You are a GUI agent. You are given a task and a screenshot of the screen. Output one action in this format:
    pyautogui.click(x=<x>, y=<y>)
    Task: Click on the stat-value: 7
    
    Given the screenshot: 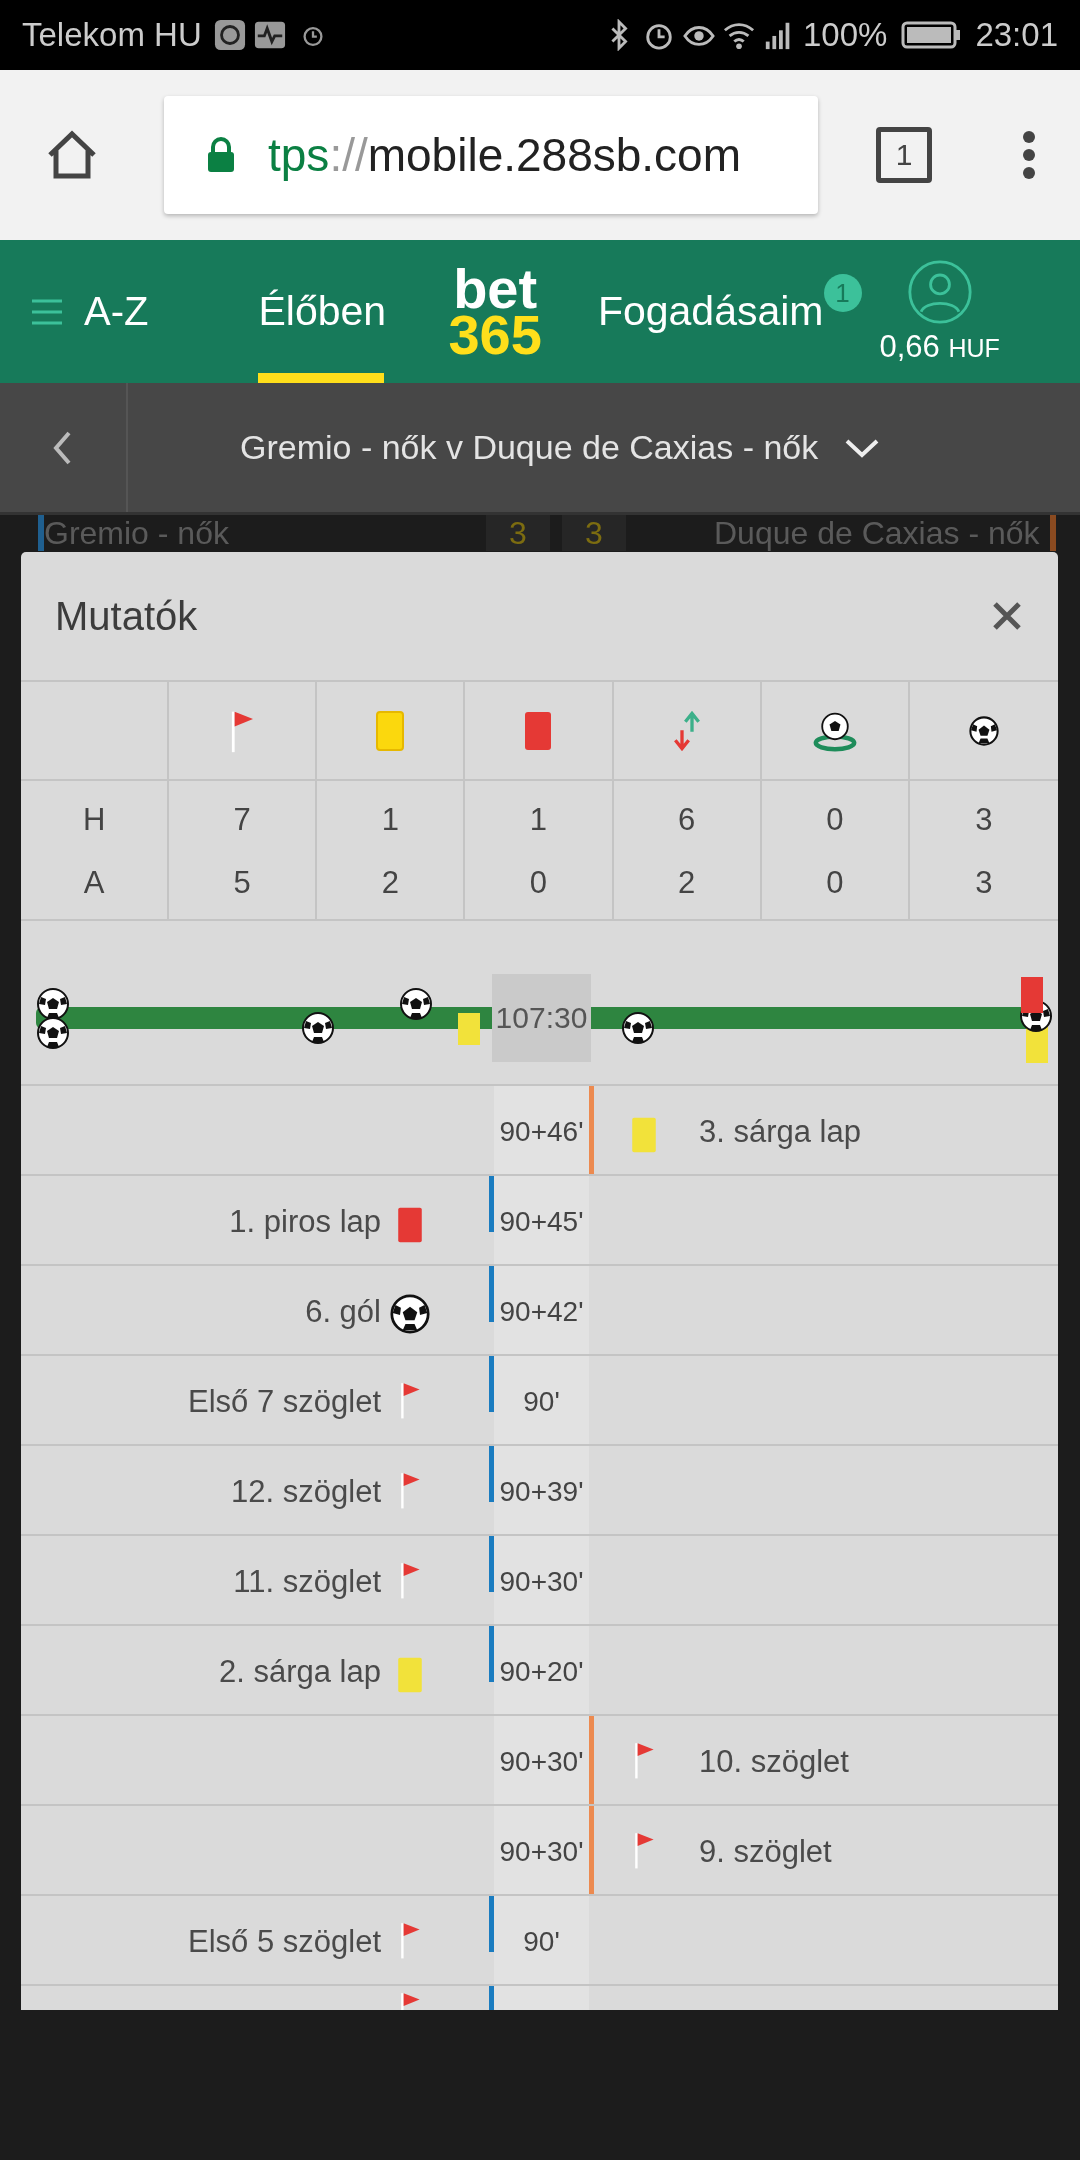 What is the action you would take?
    pyautogui.click(x=242, y=820)
    